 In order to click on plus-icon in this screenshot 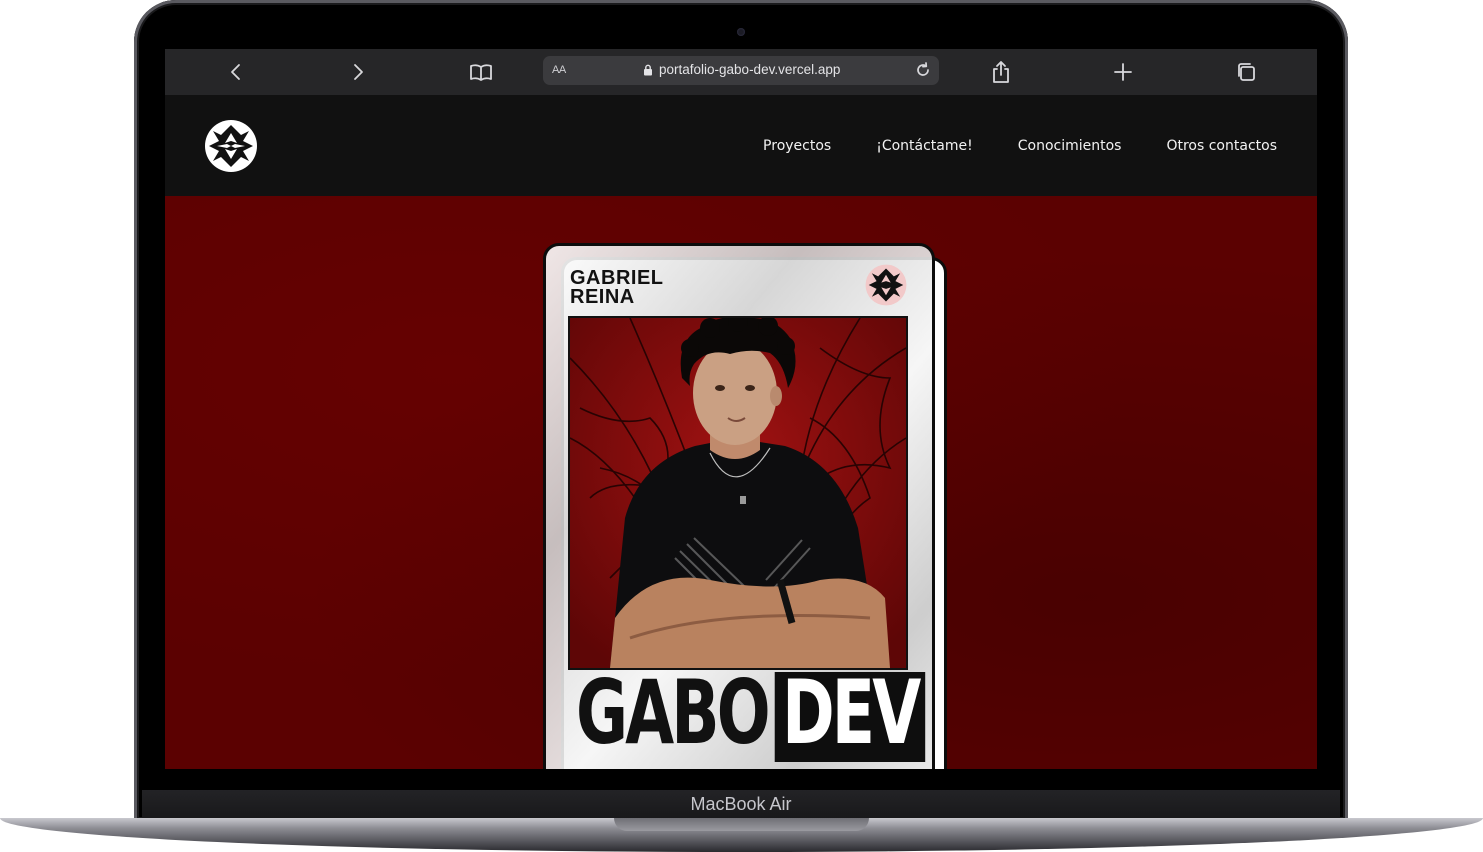, I will do `click(1123, 72)`.